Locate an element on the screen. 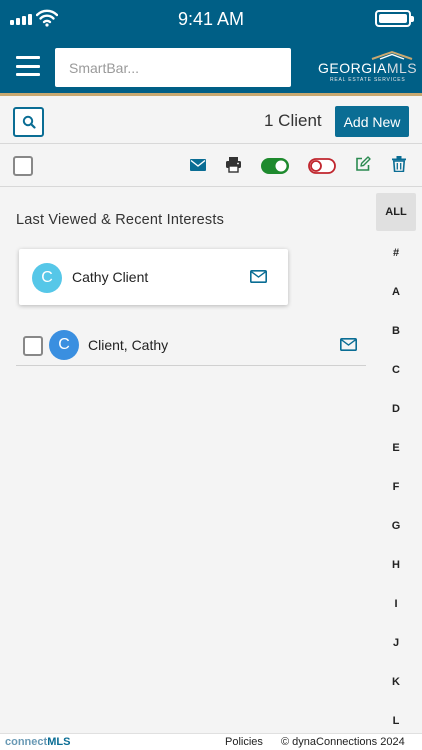  clock: 9:41 AM is located at coordinates (211, 19).